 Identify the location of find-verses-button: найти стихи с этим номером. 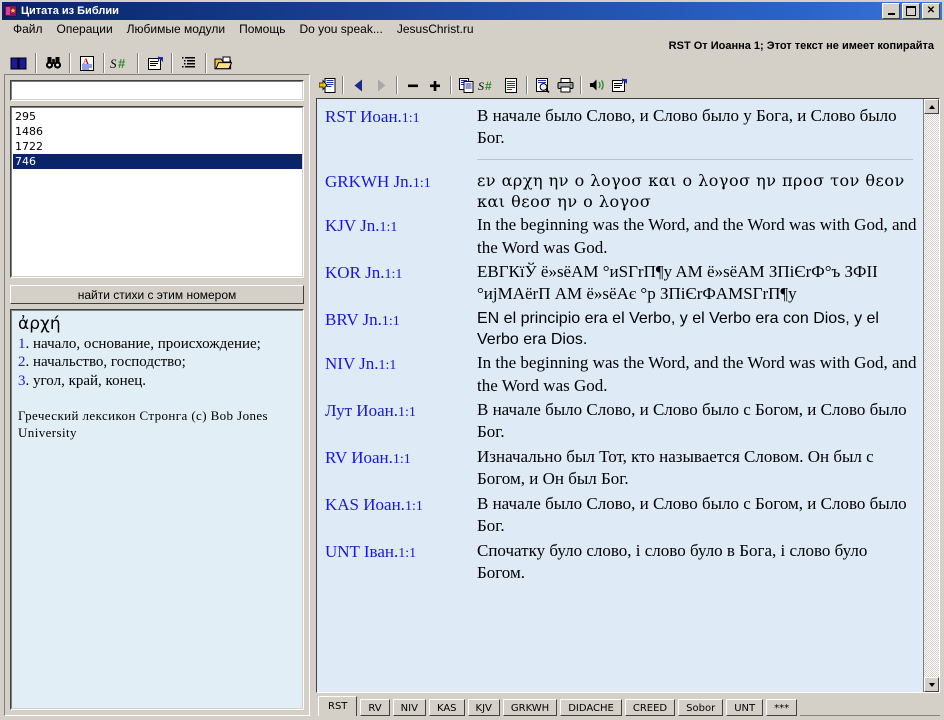
(157, 294).